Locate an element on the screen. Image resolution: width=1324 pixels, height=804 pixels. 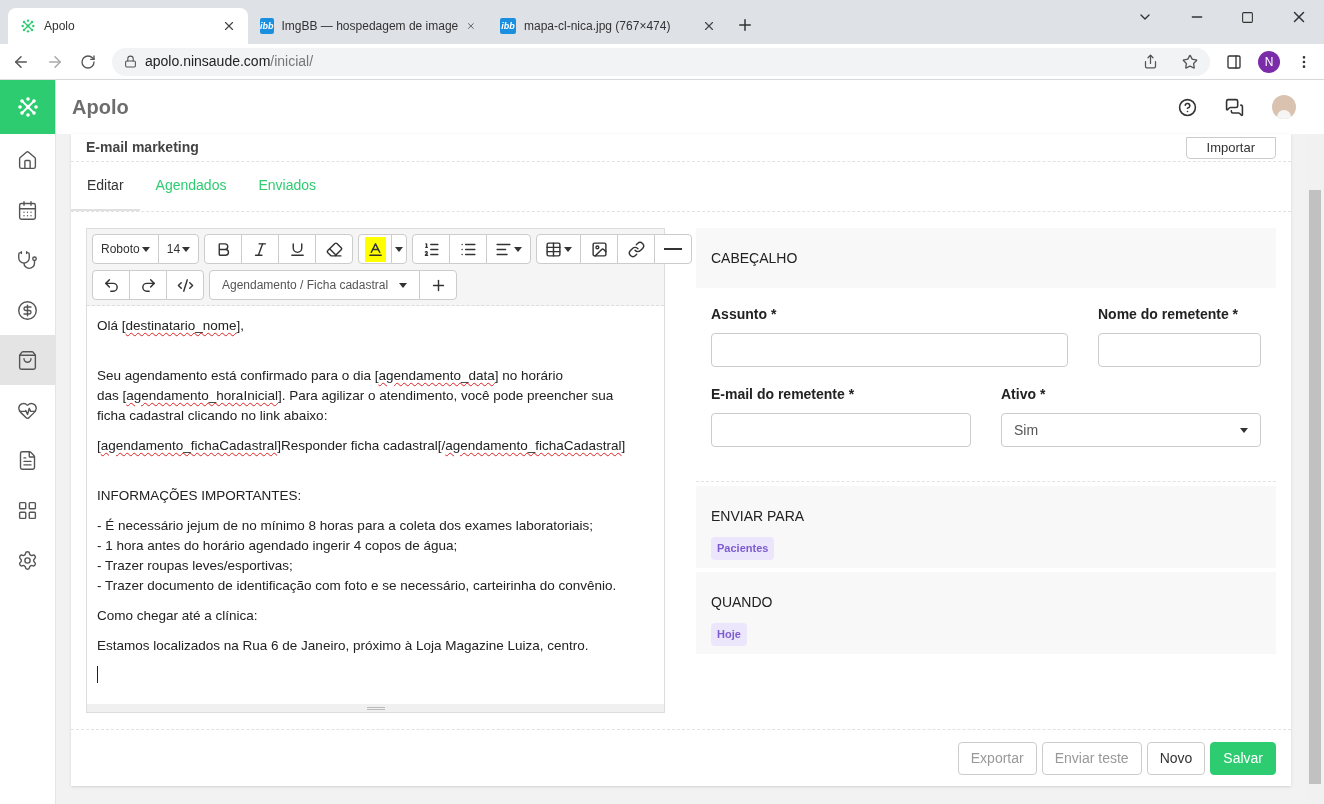
dollar-icon is located at coordinates (27, 310).